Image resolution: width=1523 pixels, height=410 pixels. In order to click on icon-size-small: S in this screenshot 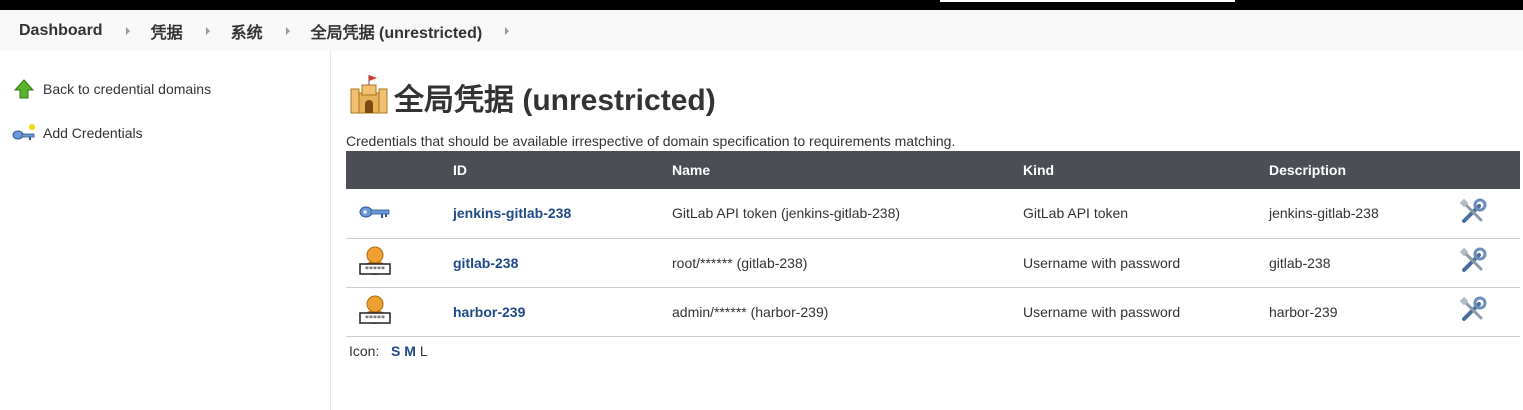, I will do `click(395, 351)`.